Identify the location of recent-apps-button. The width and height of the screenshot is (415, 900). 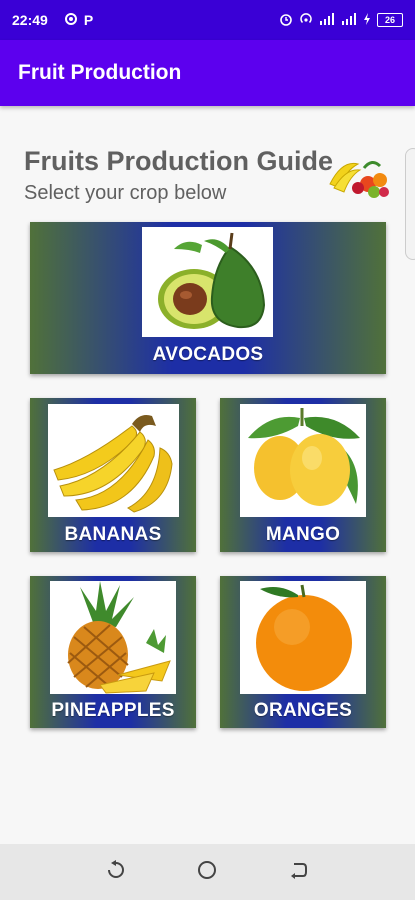
(116, 872).